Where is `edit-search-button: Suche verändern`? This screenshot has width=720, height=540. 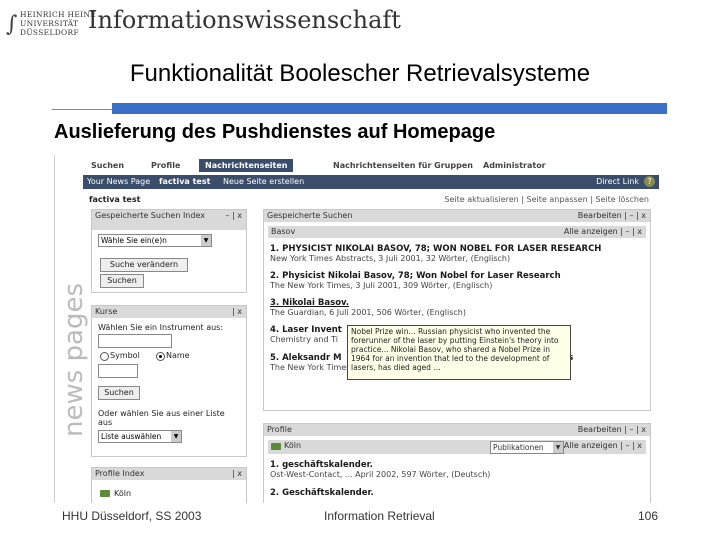
edit-search-button: Suche verändern is located at coordinates (144, 265).